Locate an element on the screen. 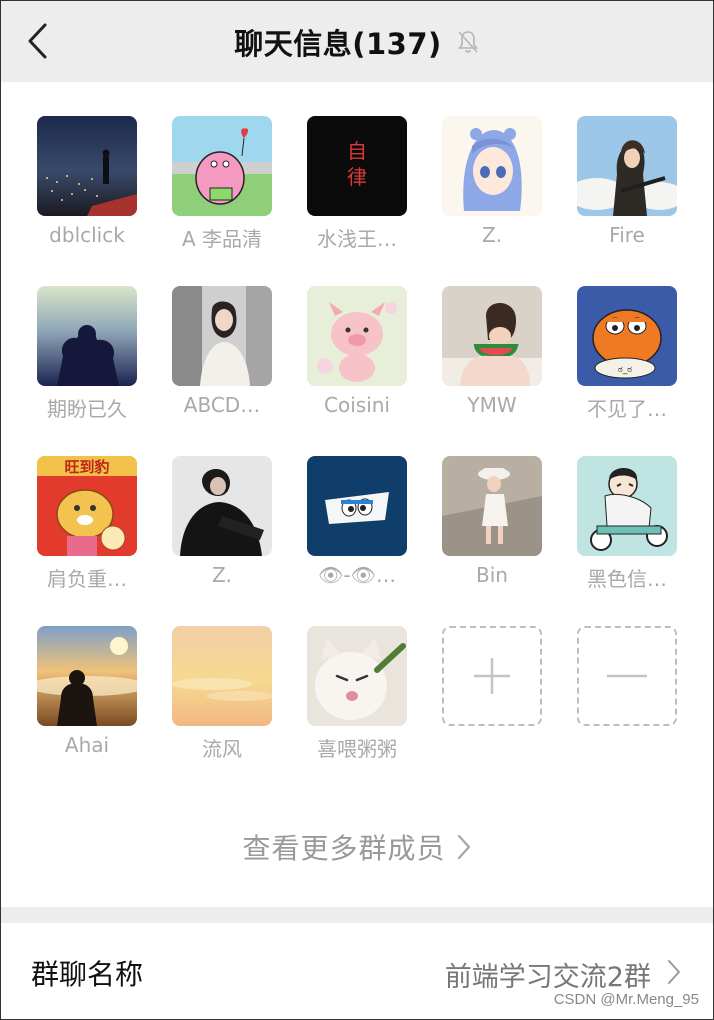 The height and width of the screenshot is (1020, 714). svg-text: ಠ_ಠ is located at coordinates (625, 370).